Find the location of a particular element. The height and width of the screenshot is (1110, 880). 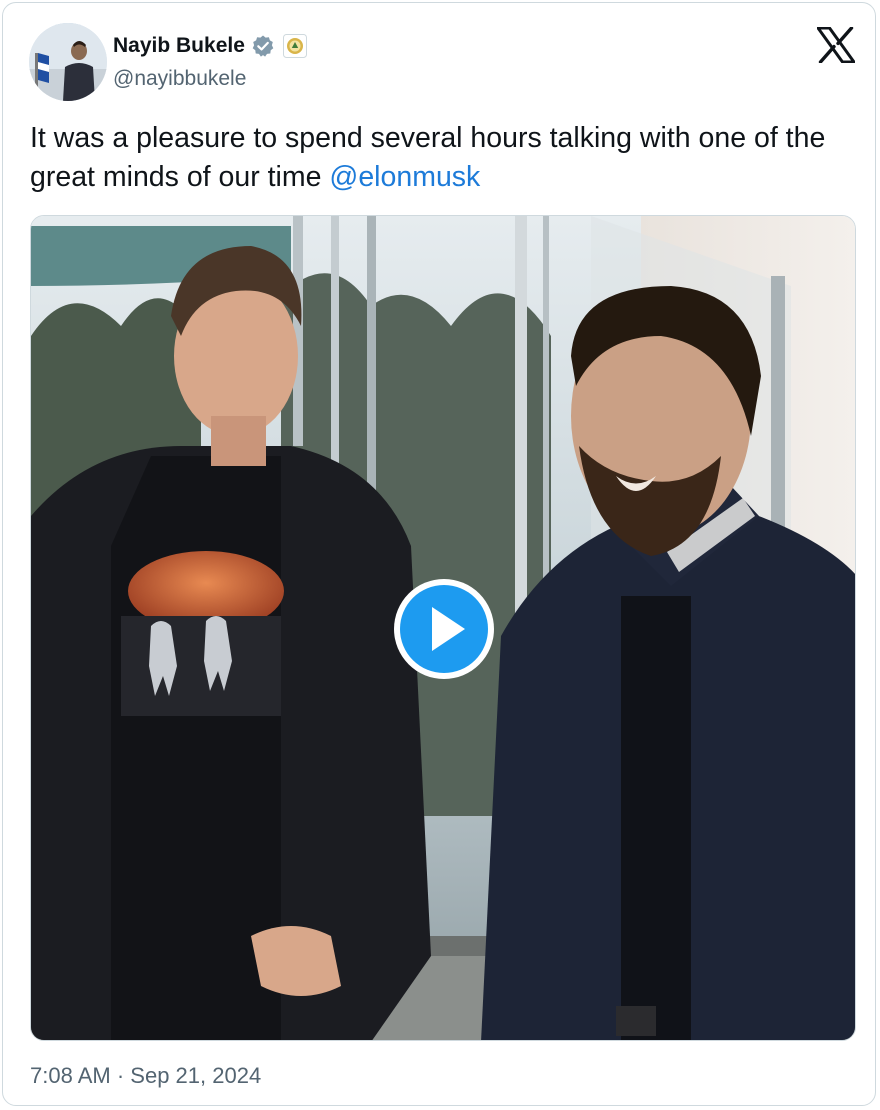

author-display-name: Nayib Bukele is located at coordinates (179, 46).